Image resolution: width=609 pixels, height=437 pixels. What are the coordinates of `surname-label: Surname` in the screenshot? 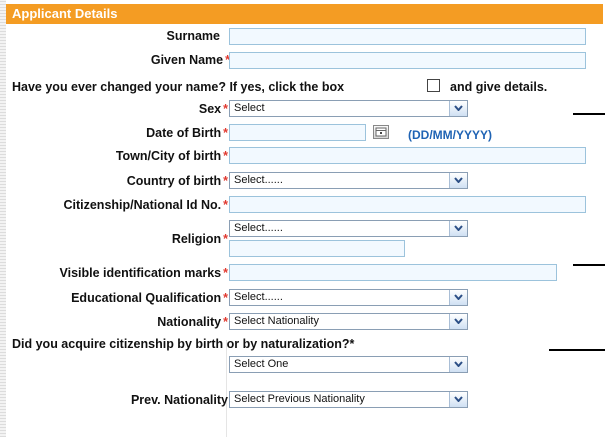 It's located at (194, 36).